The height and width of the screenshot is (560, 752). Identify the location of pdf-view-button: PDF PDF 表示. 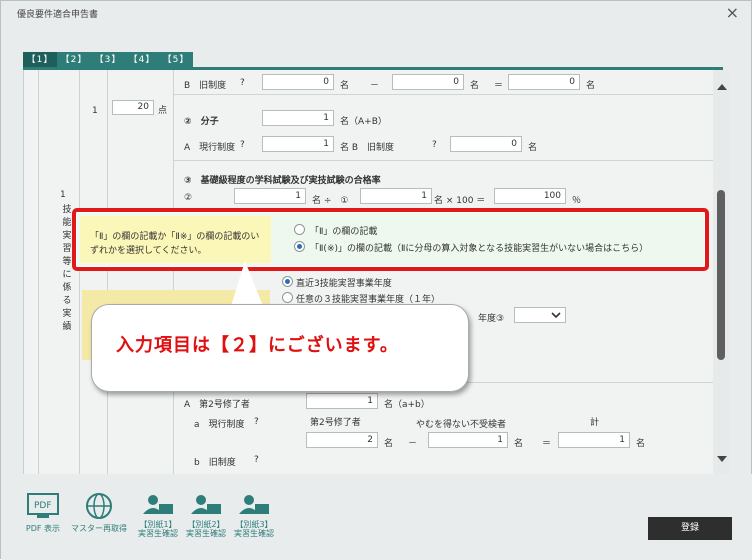
(43, 512).